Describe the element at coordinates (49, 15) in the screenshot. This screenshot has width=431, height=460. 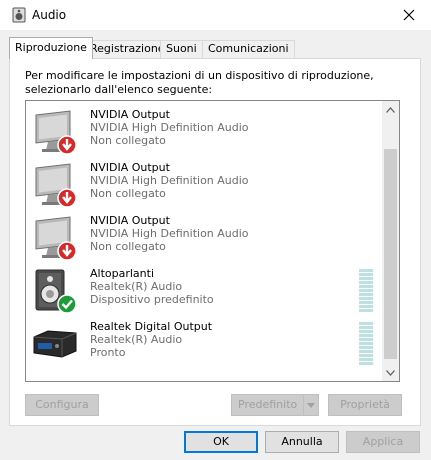
I see `window-title: Audio` at that location.